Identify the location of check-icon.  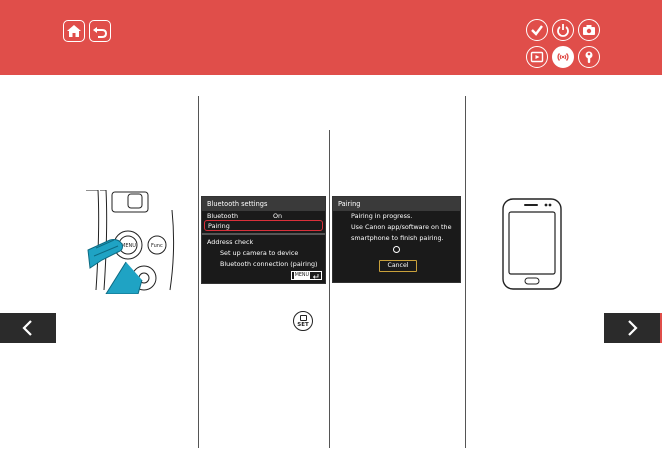
(537, 30).